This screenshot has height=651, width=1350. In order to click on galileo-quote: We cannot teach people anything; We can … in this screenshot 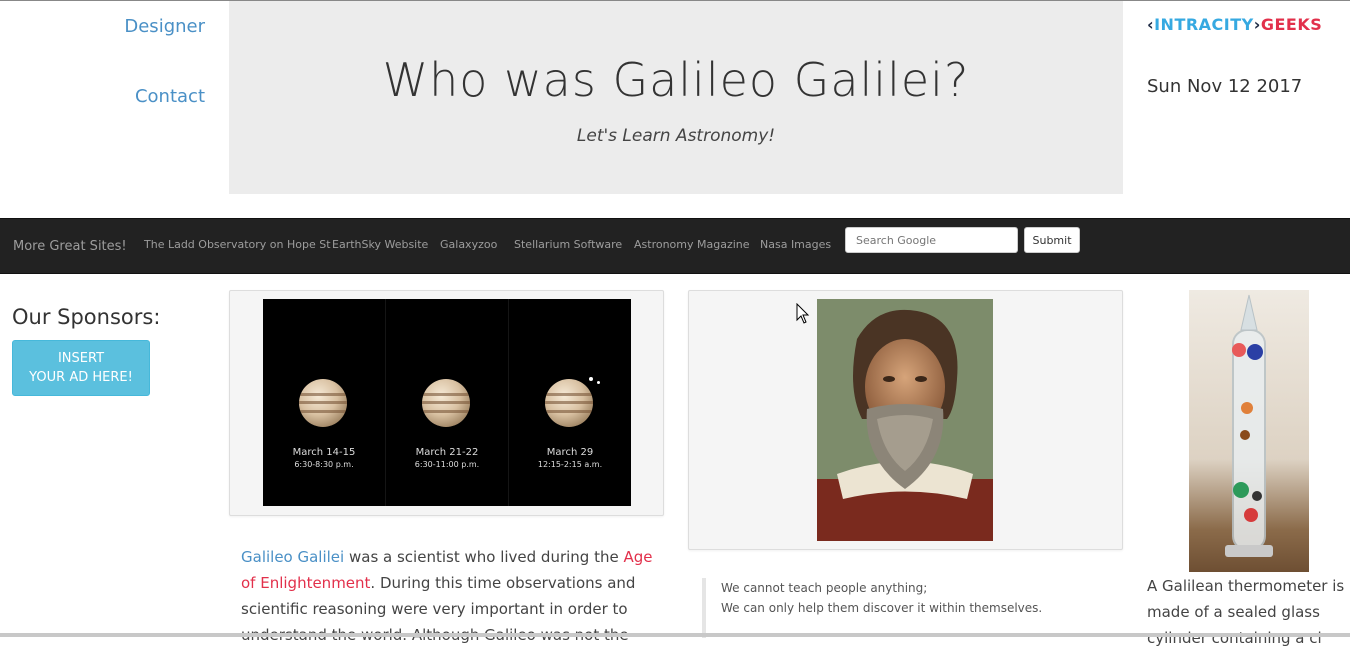, I will do `click(872, 608)`.